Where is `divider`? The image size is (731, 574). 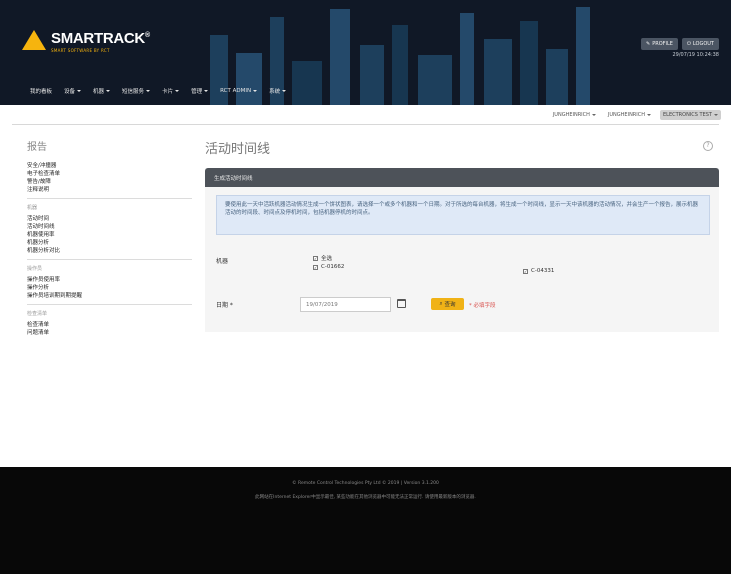
divider is located at coordinates (365, 124).